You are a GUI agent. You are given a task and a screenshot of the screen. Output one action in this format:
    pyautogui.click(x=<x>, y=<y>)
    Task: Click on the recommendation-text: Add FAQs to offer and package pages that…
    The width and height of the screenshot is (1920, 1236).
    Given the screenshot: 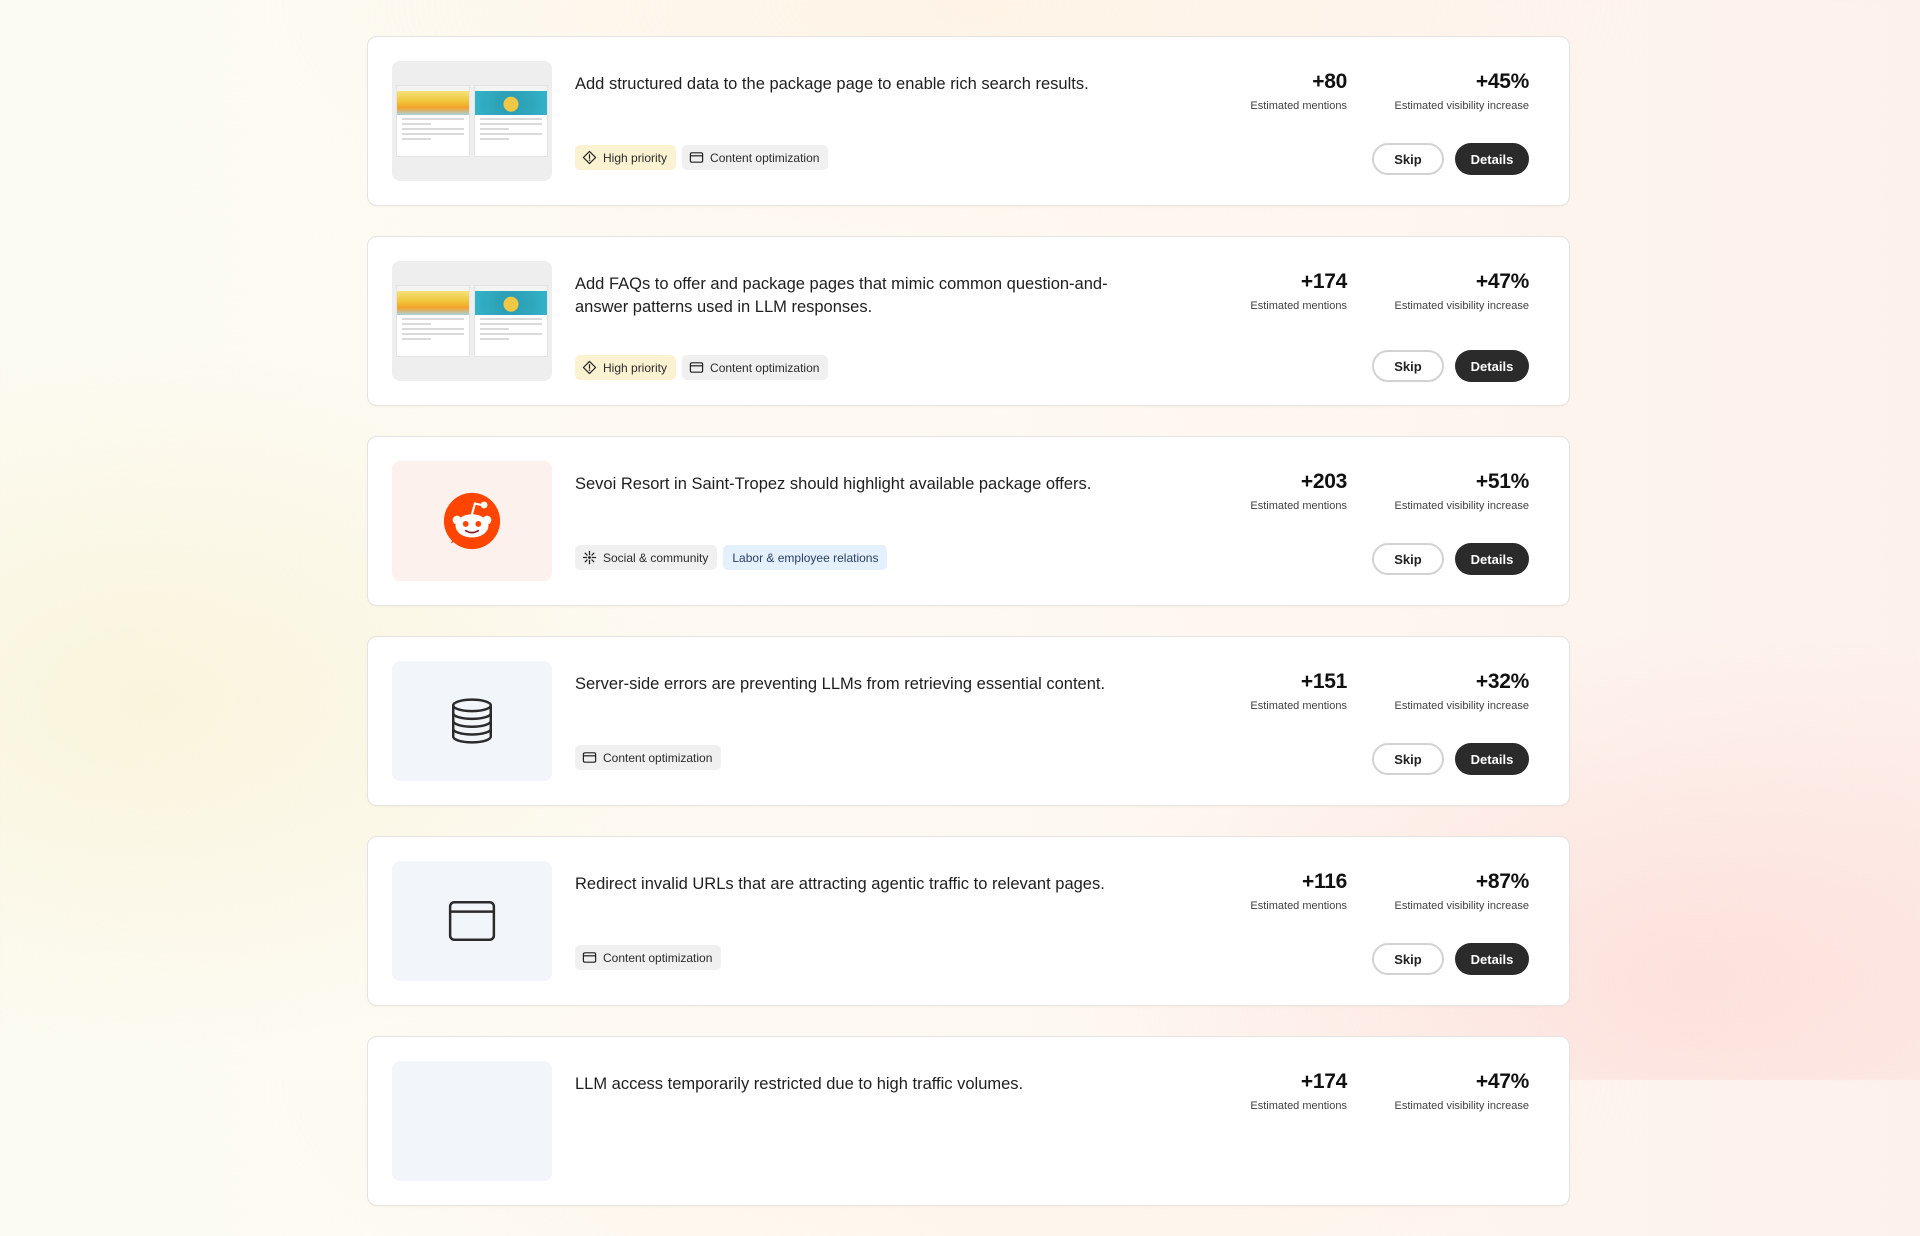 What is the action you would take?
    pyautogui.click(x=841, y=295)
    